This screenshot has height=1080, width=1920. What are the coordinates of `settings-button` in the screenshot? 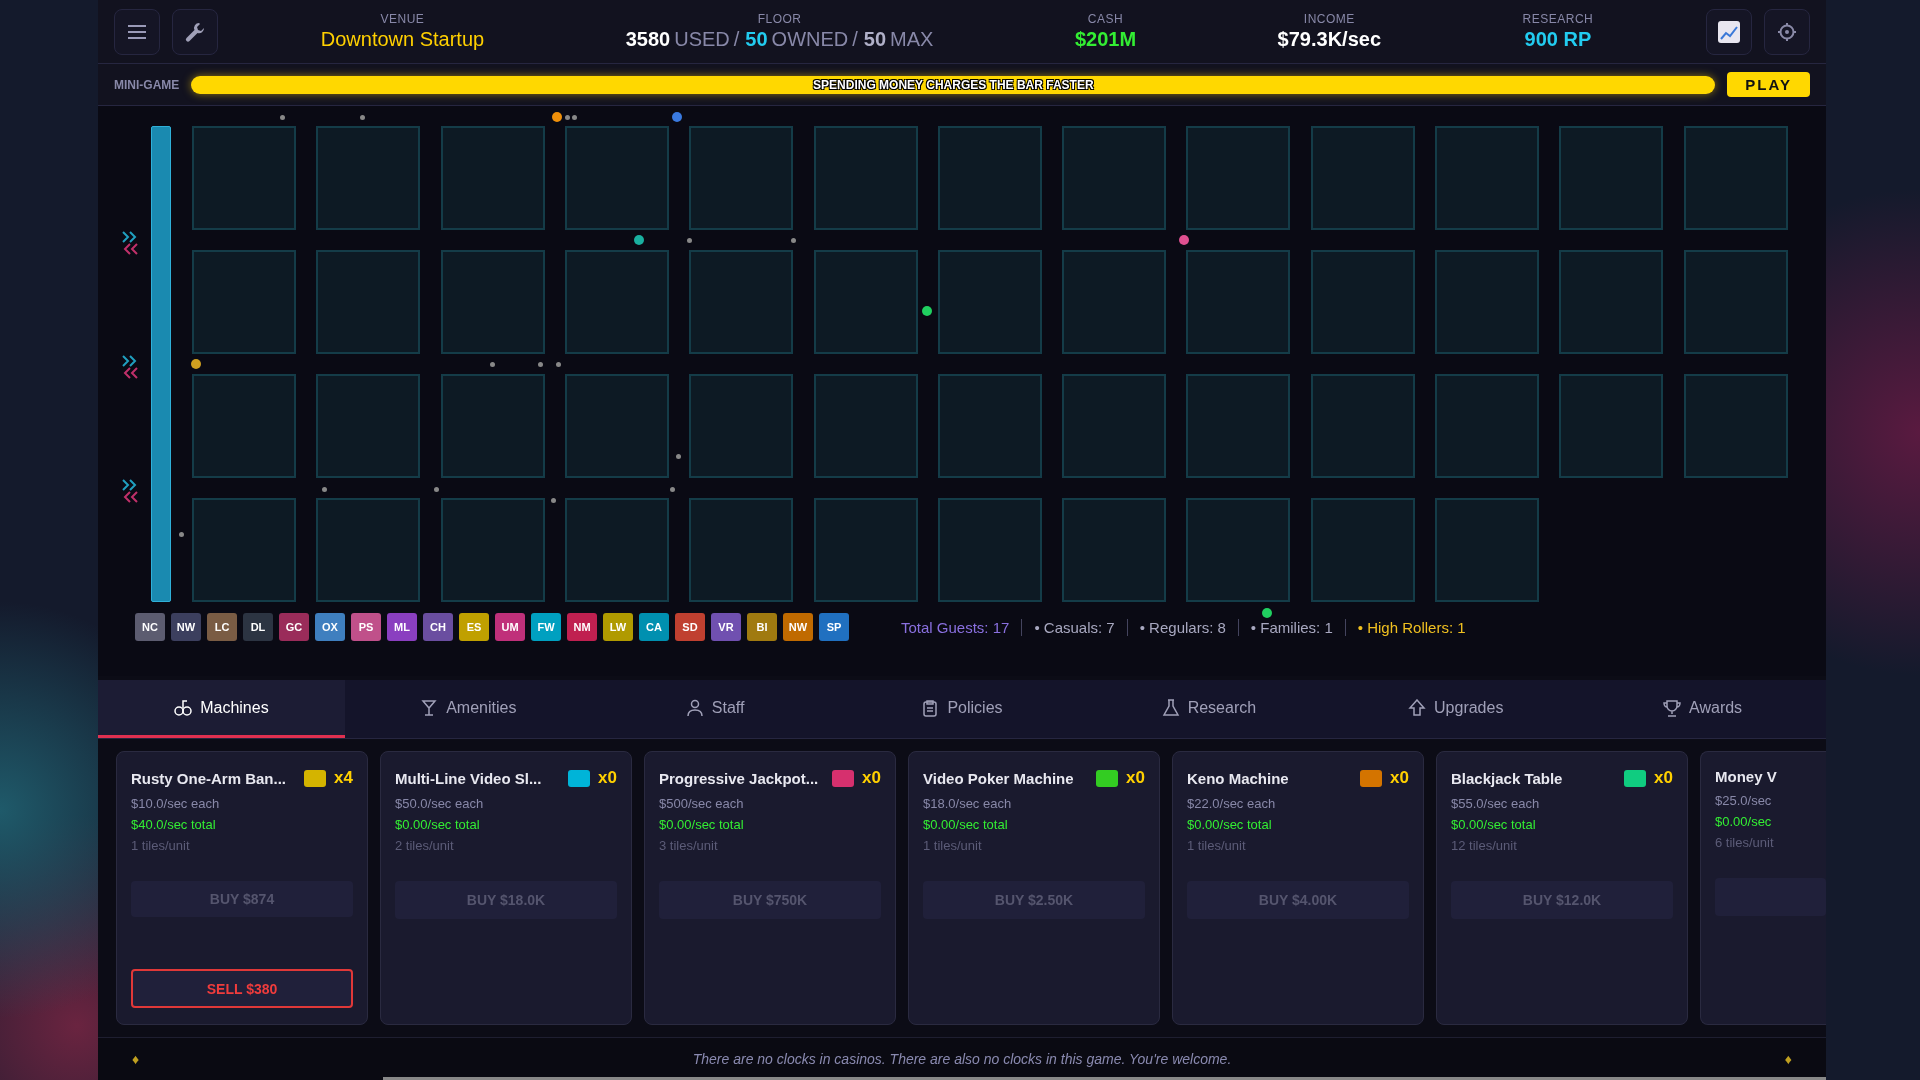 It's located at (1787, 31).